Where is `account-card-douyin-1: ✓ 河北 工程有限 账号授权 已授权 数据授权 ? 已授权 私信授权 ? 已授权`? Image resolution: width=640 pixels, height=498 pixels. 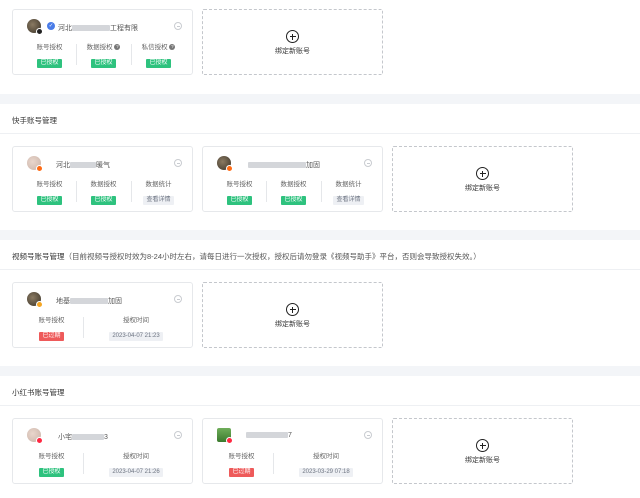 account-card-douyin-1: ✓ 河北 工程有限 账号授权 已授权 数据授权 ? 已授权 私信授权 ? 已授权 is located at coordinates (102, 42).